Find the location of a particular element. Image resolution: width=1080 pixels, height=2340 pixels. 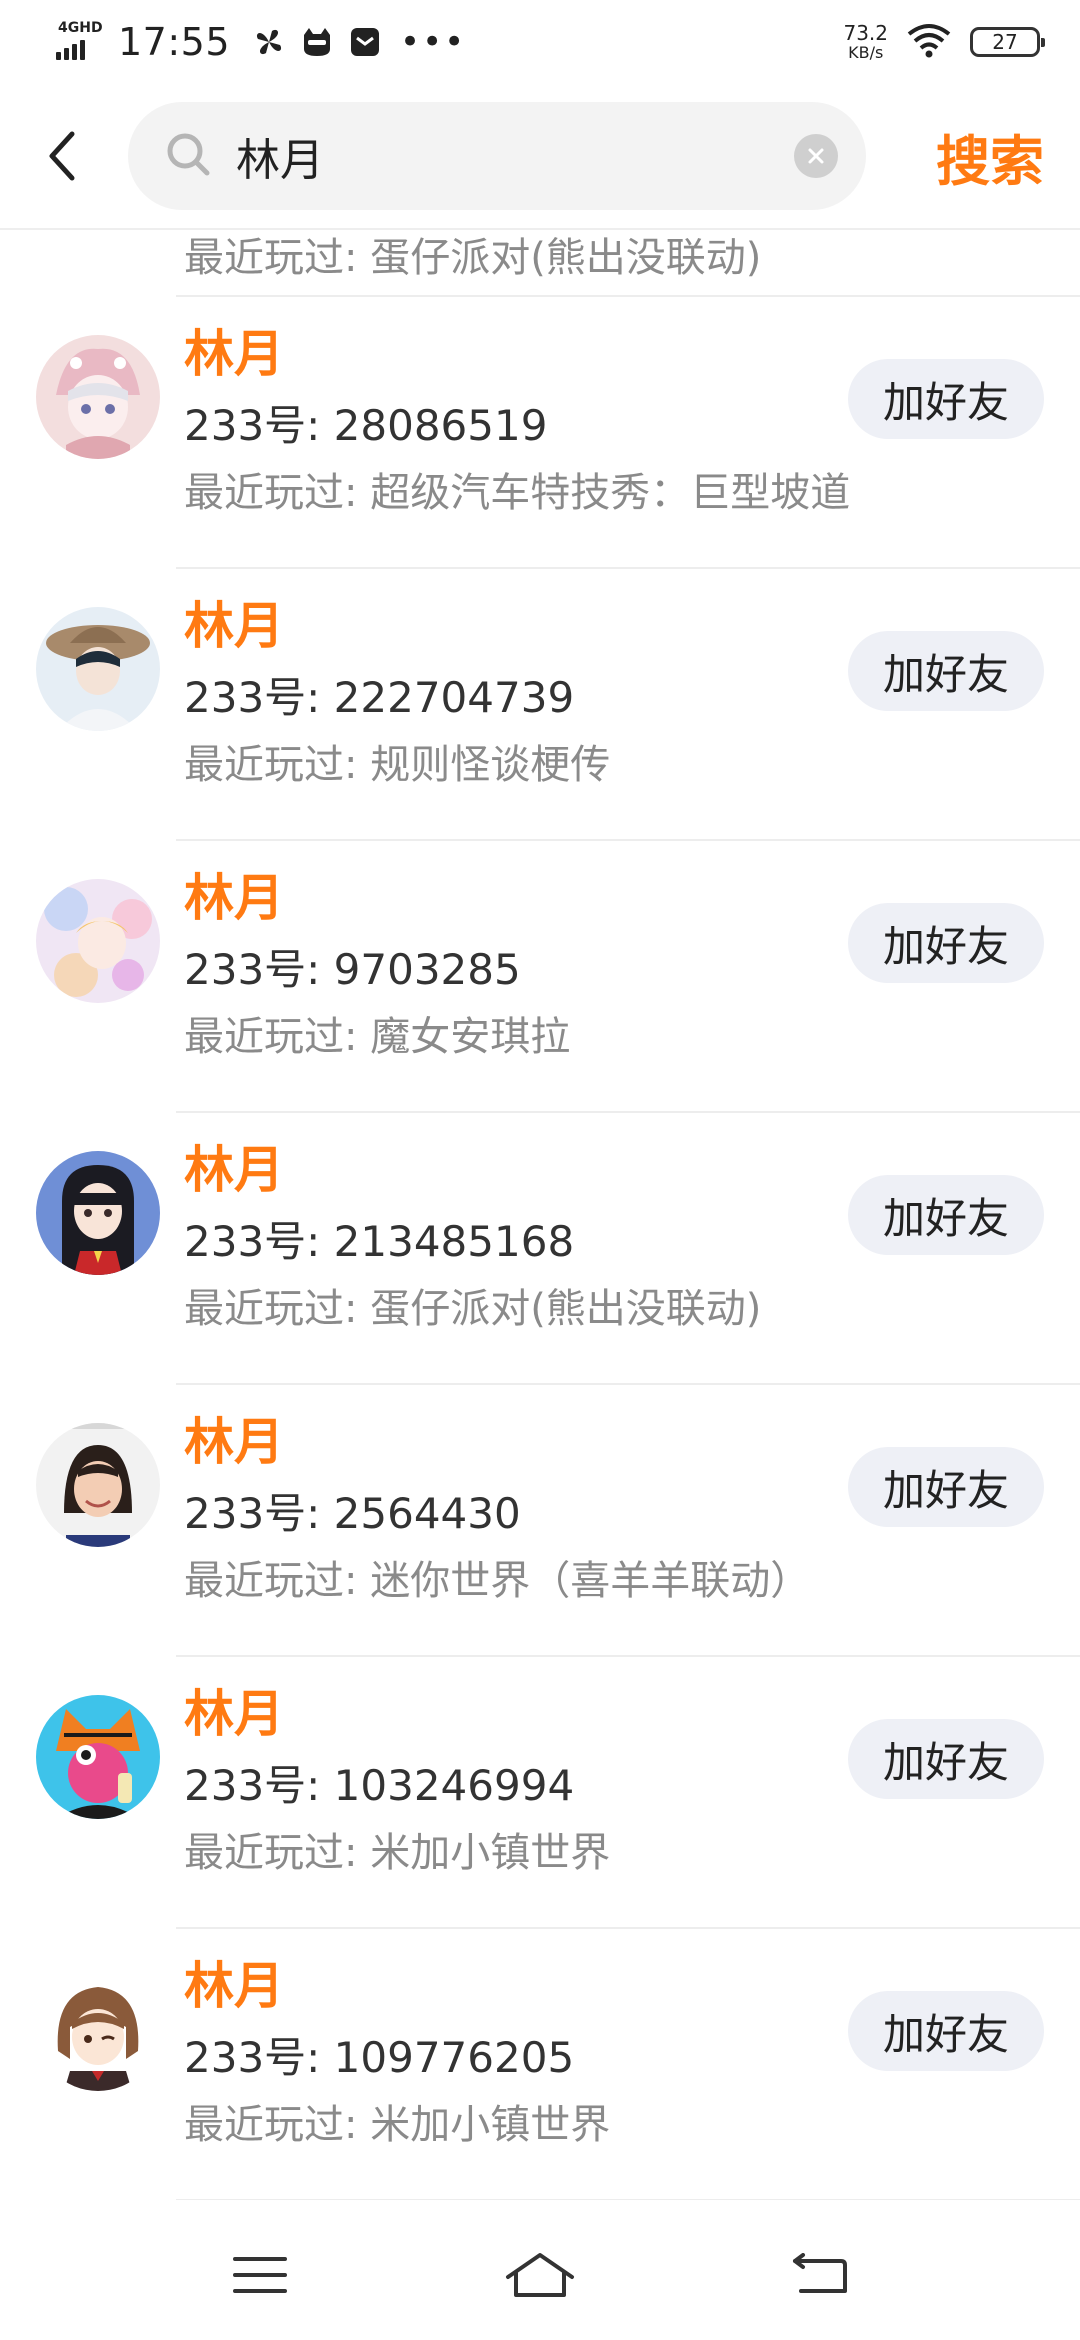

menu-button is located at coordinates (260, 2275).